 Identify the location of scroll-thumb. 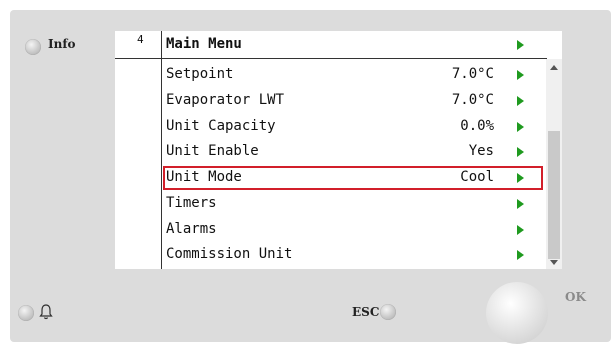
(554, 195).